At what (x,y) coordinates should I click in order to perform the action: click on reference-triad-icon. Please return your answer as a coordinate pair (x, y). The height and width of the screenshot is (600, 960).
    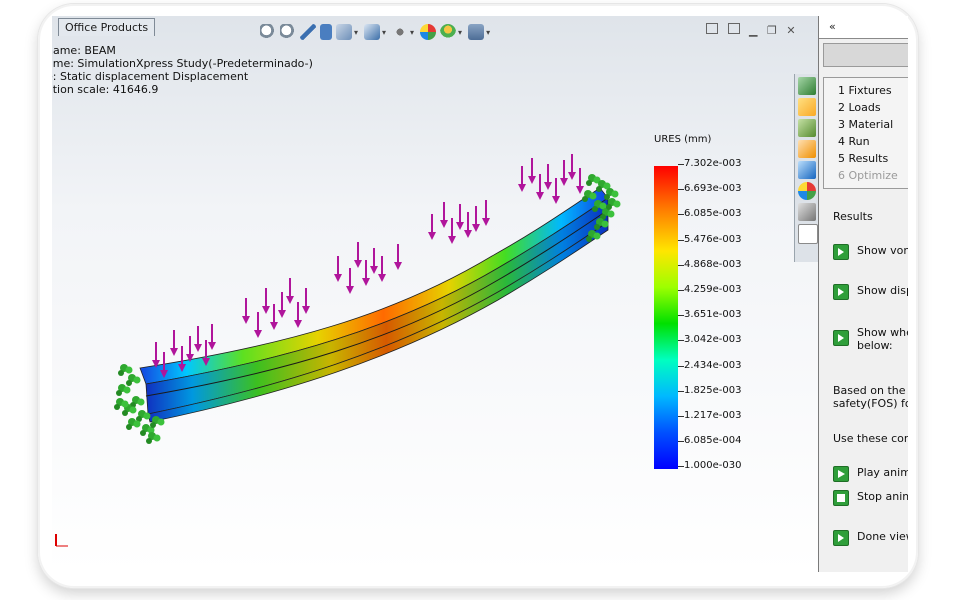
    Looking at the image, I should click on (62, 542).